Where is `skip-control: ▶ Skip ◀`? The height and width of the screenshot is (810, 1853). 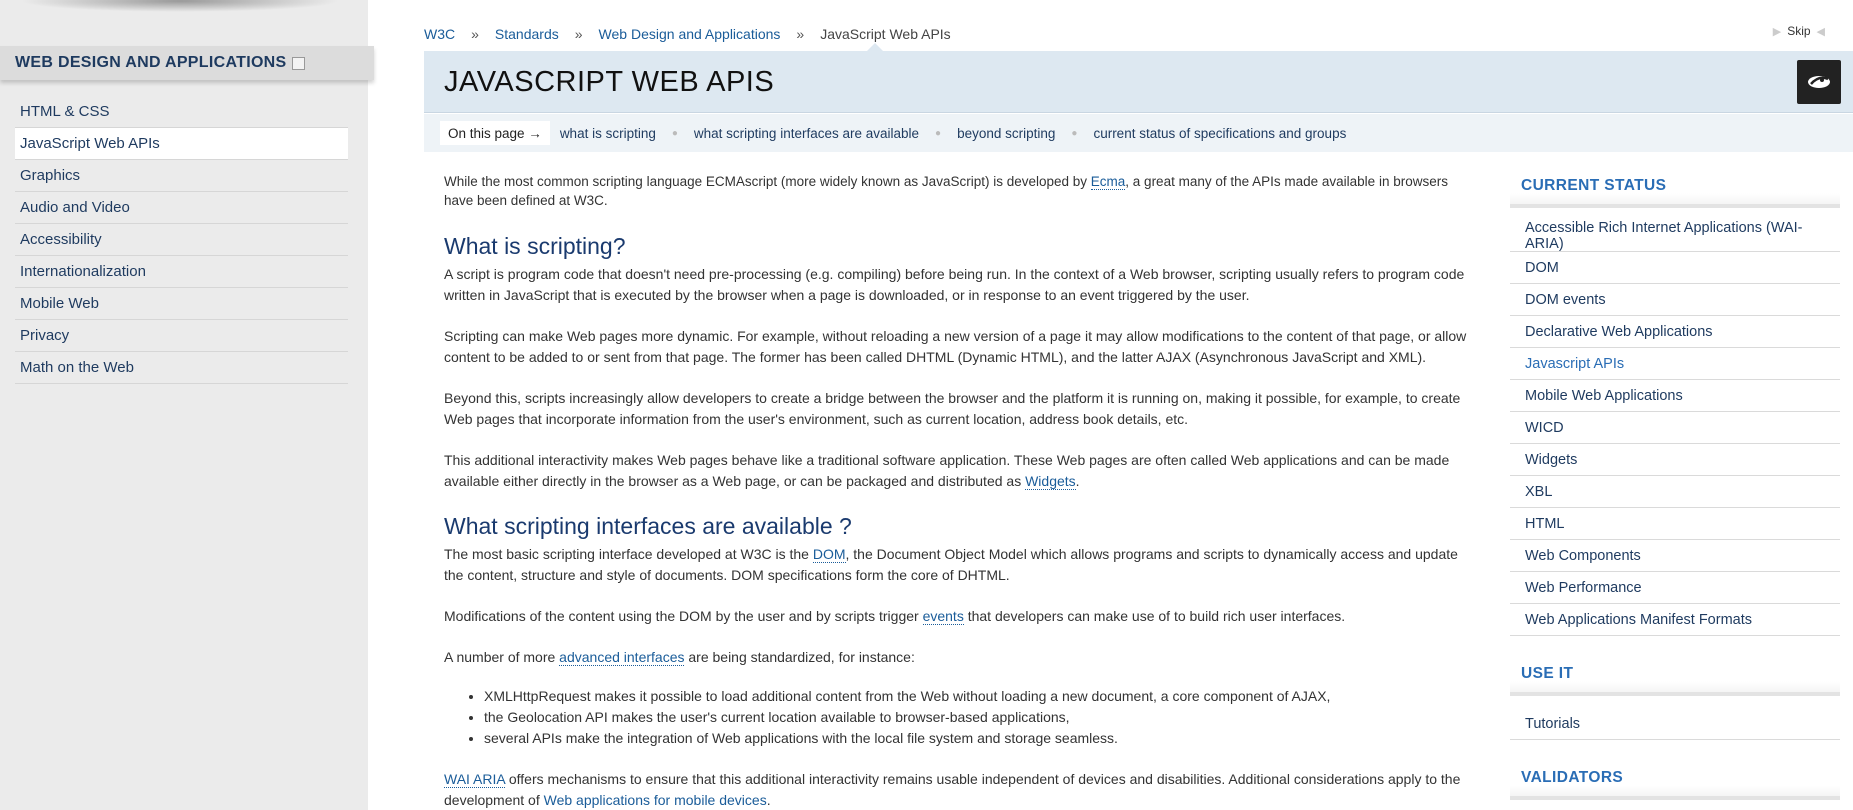 skip-control: ▶ Skip ◀ is located at coordinates (1799, 31).